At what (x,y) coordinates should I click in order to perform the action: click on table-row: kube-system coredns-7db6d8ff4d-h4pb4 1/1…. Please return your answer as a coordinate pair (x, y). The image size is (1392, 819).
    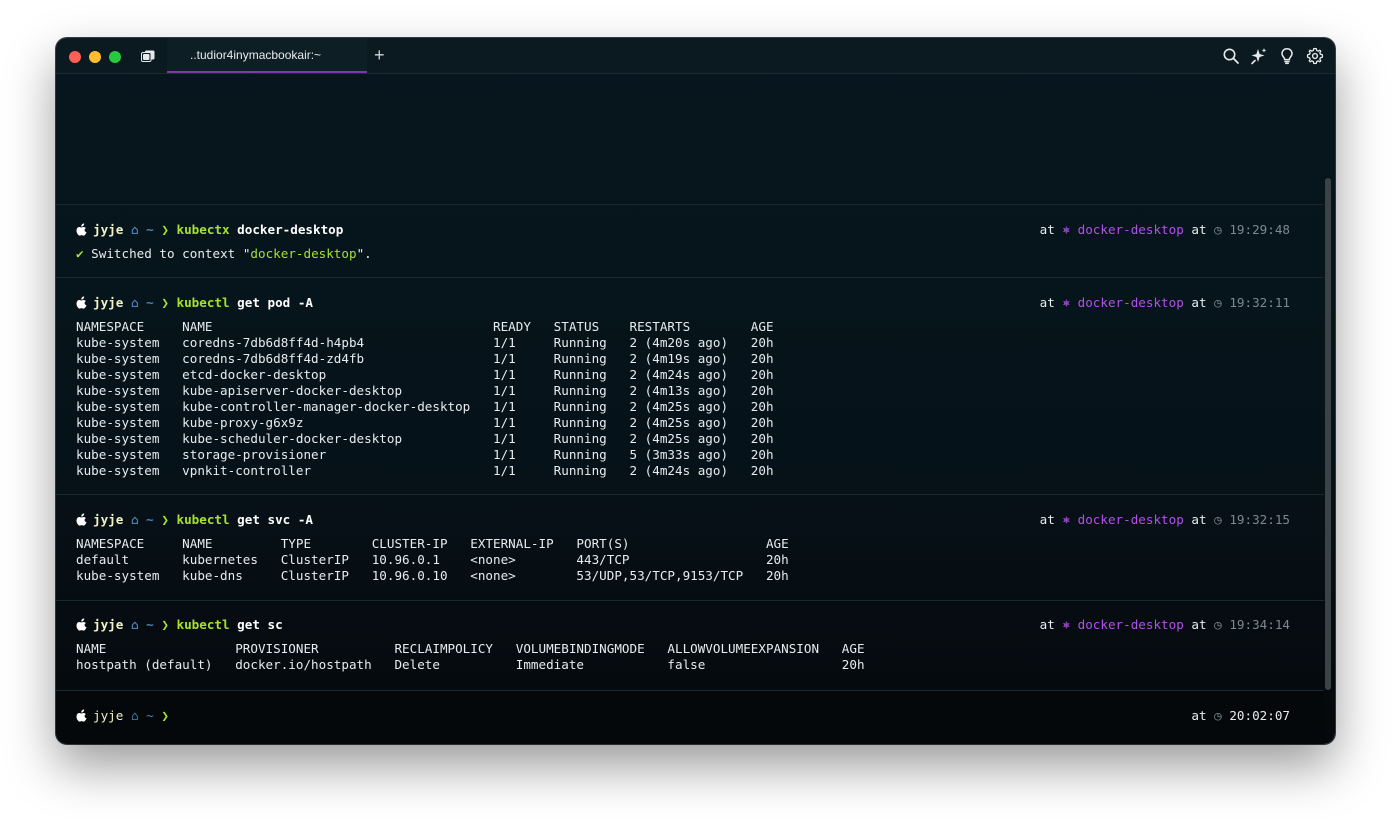
    Looking at the image, I should click on (425, 342).